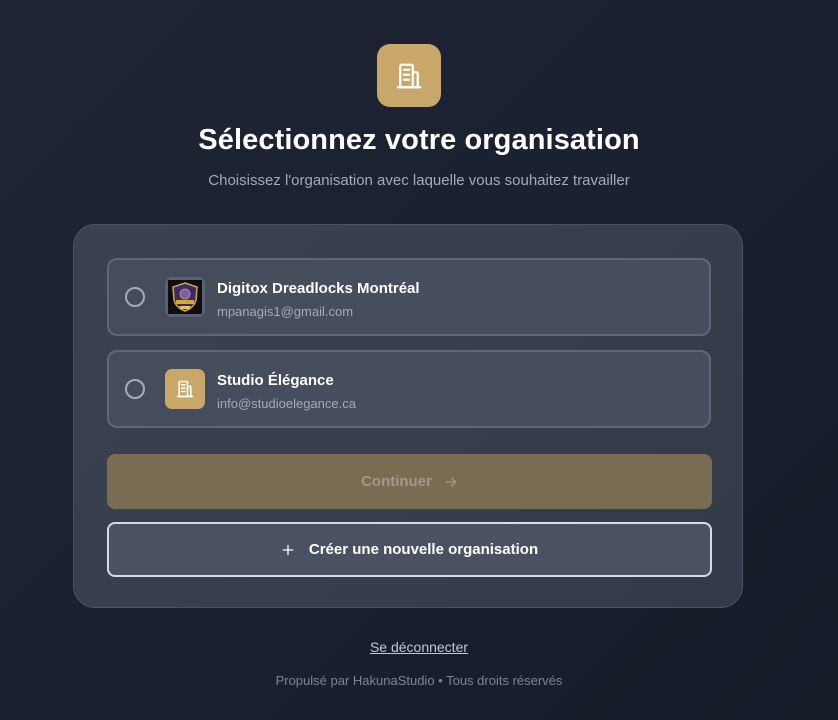  What do you see at coordinates (396, 481) in the screenshot?
I see `continue-label: Continuer` at bounding box center [396, 481].